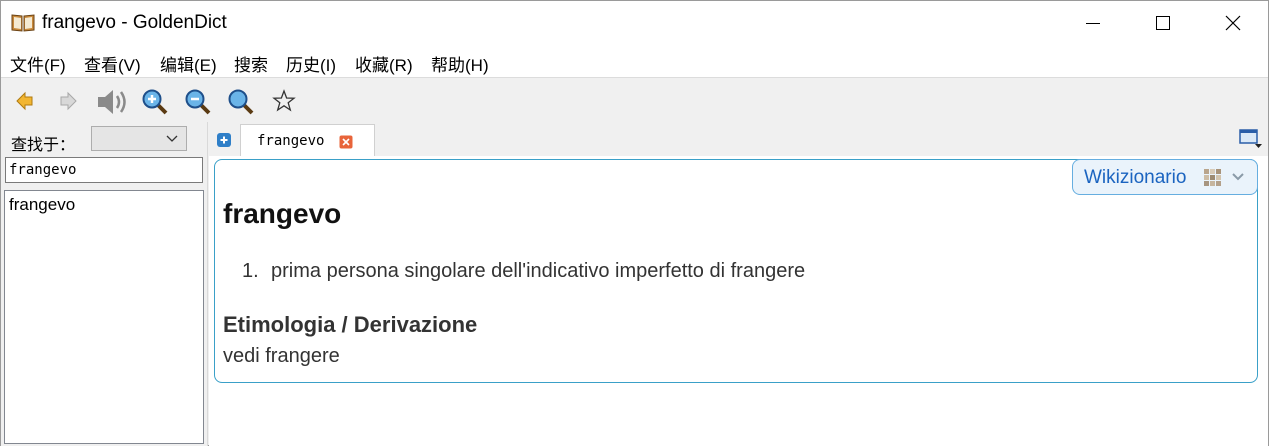 The image size is (1269, 446). I want to click on menu-file: 文件(F), so click(38, 63).